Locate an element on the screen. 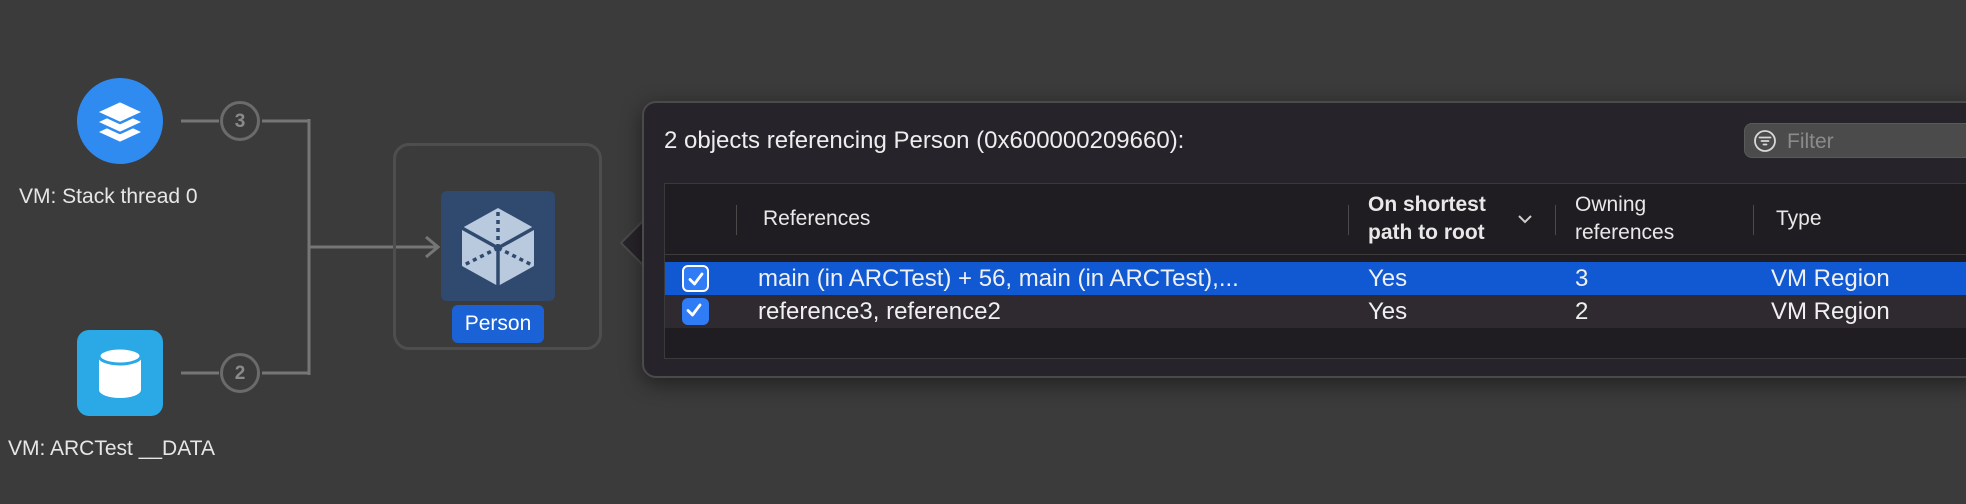 This screenshot has width=1966, height=504. column-header-shortest-line2: path to root is located at coordinates (1426, 233).